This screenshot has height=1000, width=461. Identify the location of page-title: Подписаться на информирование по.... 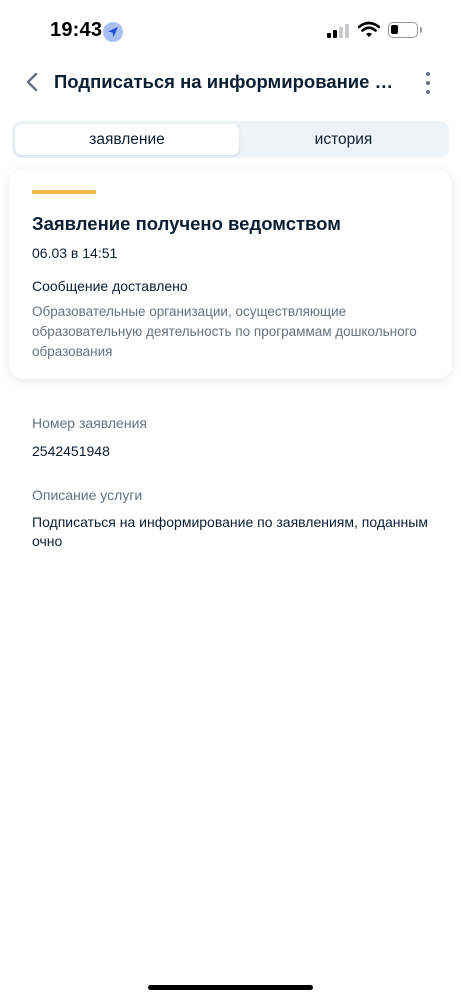
(226, 81).